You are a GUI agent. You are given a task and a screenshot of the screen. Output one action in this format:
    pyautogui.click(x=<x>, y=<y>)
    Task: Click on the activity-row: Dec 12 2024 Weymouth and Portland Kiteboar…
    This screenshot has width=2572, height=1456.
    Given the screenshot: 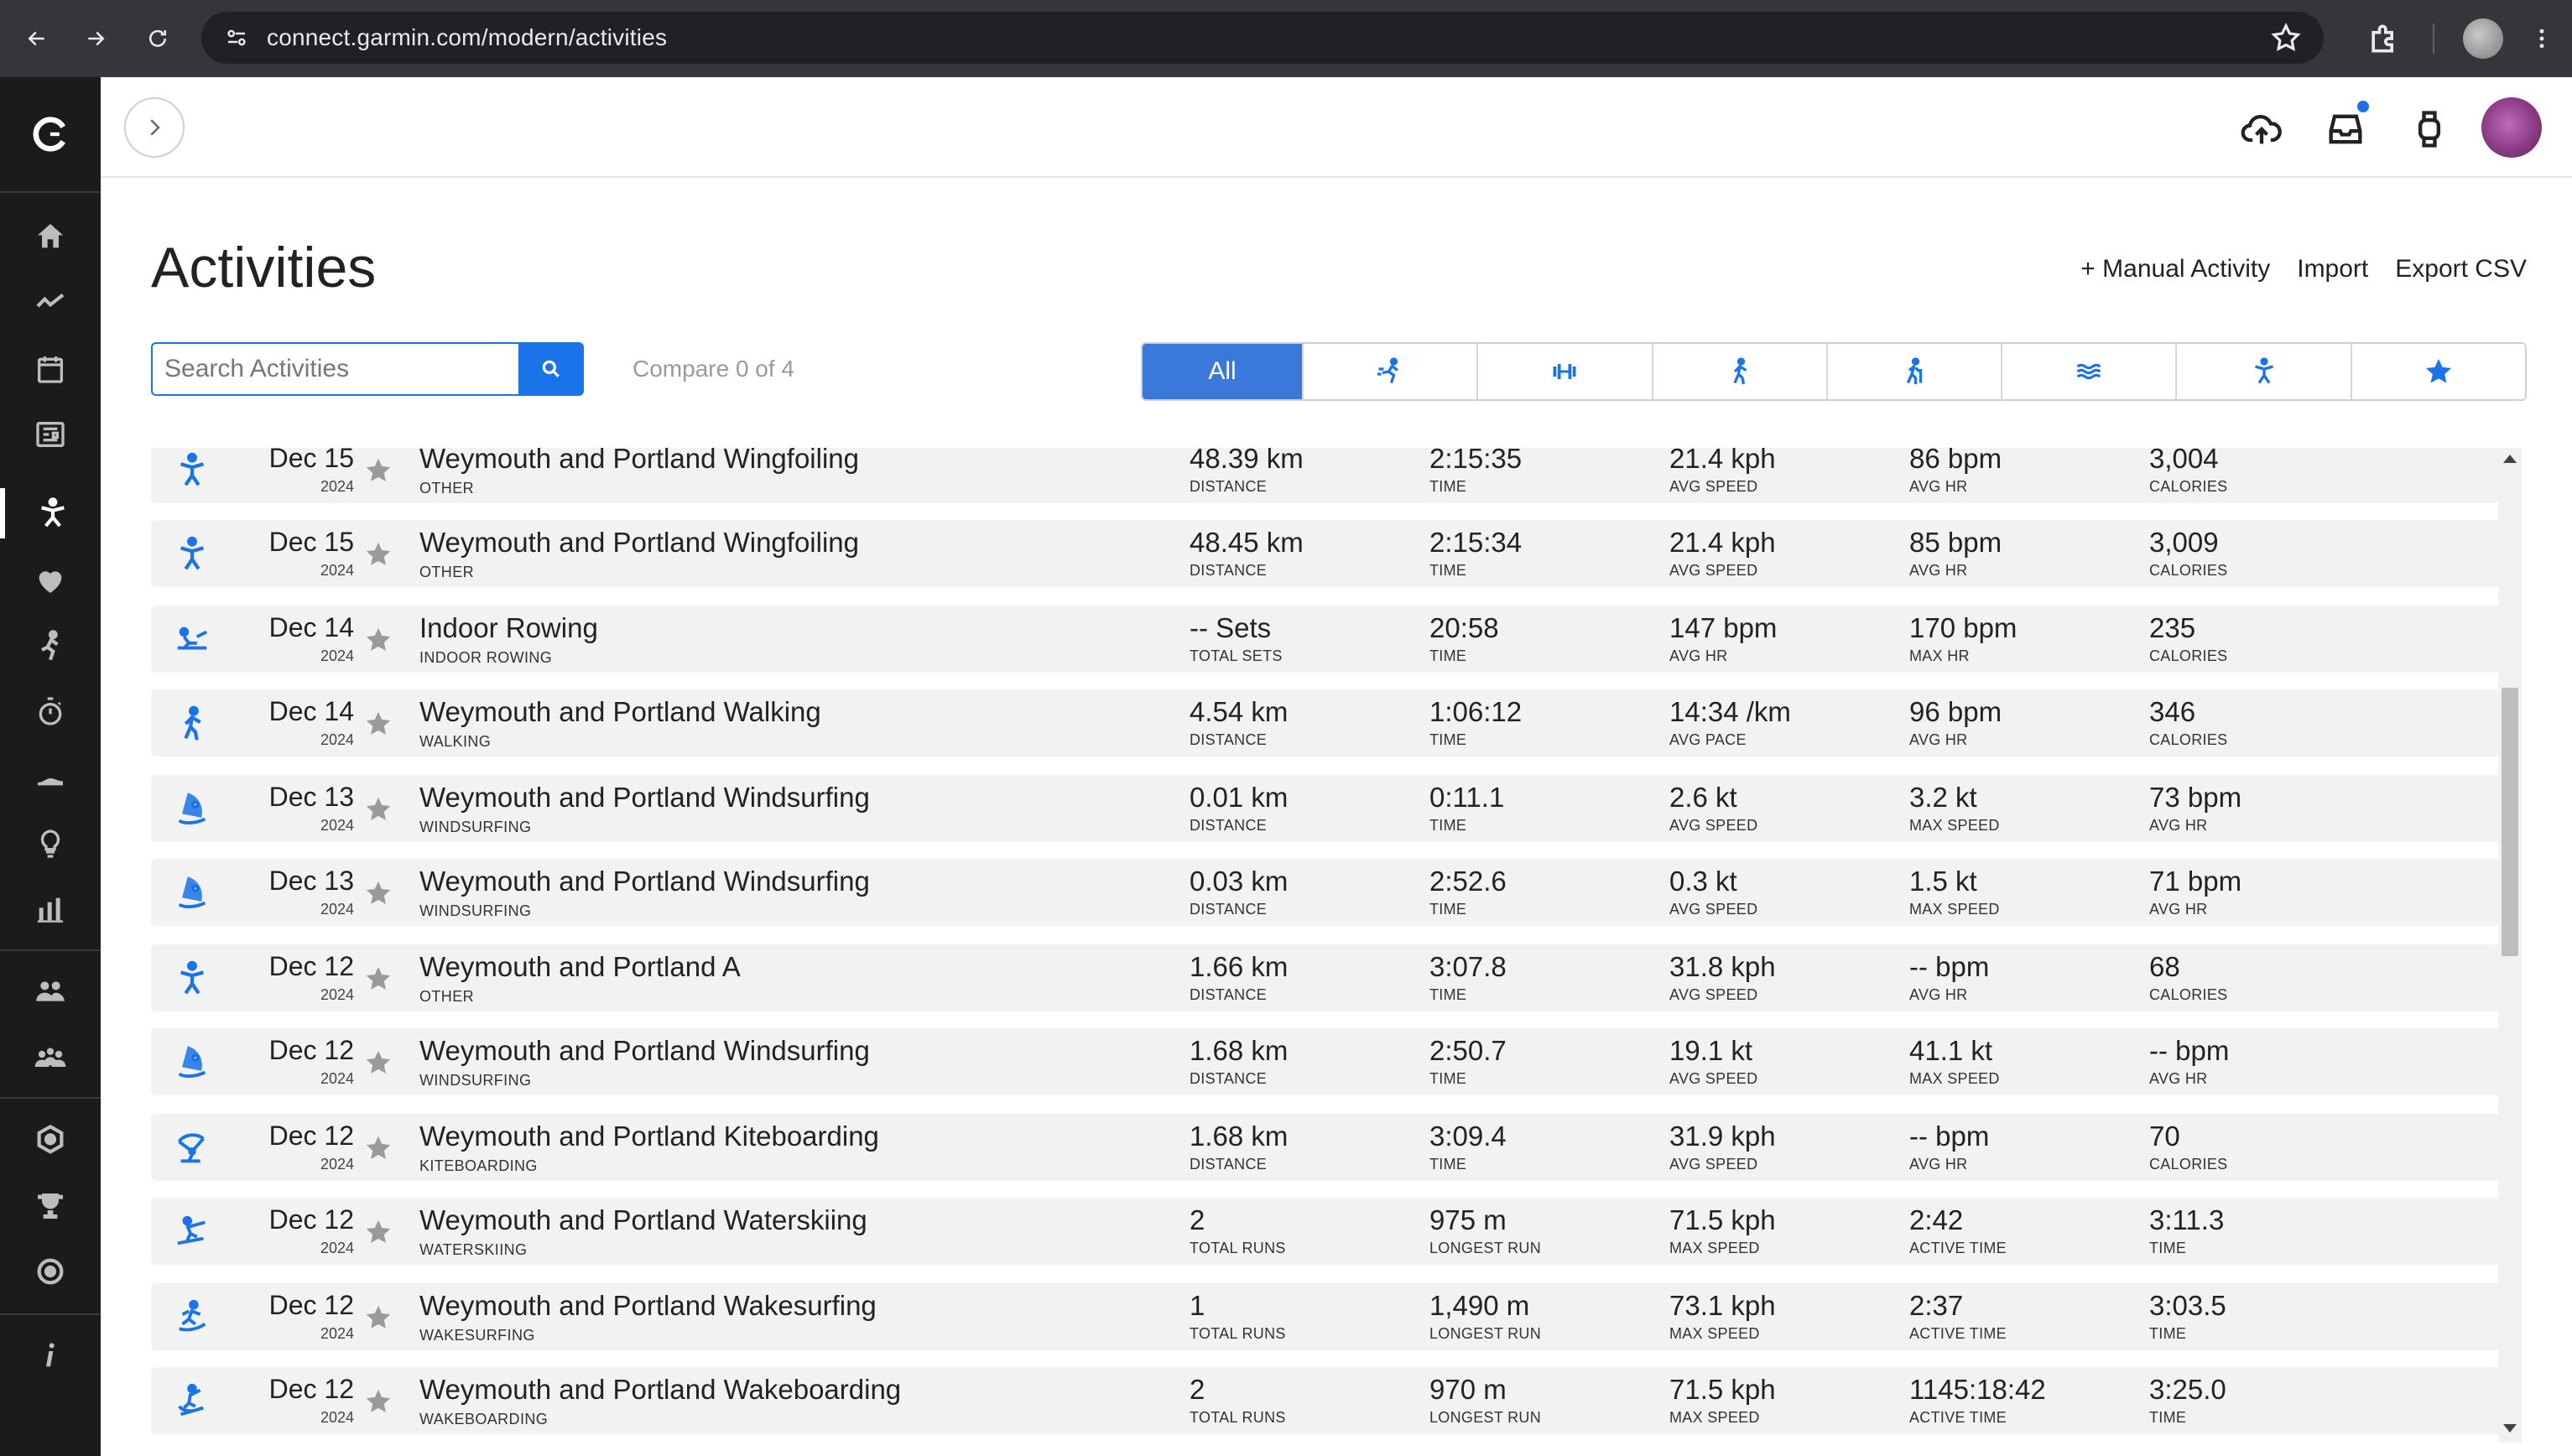 What is the action you would take?
    pyautogui.click(x=1325, y=1147)
    